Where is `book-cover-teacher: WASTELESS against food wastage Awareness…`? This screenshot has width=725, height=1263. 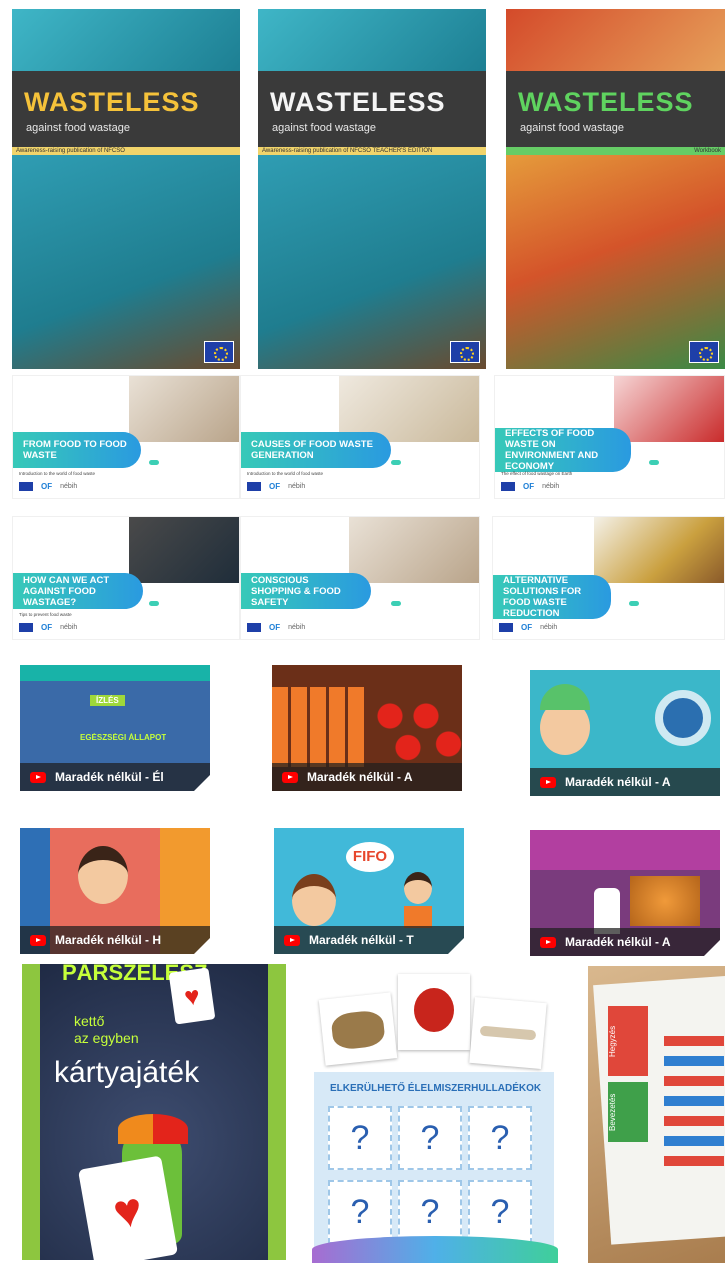
book-cover-teacher: WASTELESS against food wastage Awareness… is located at coordinates (372, 189).